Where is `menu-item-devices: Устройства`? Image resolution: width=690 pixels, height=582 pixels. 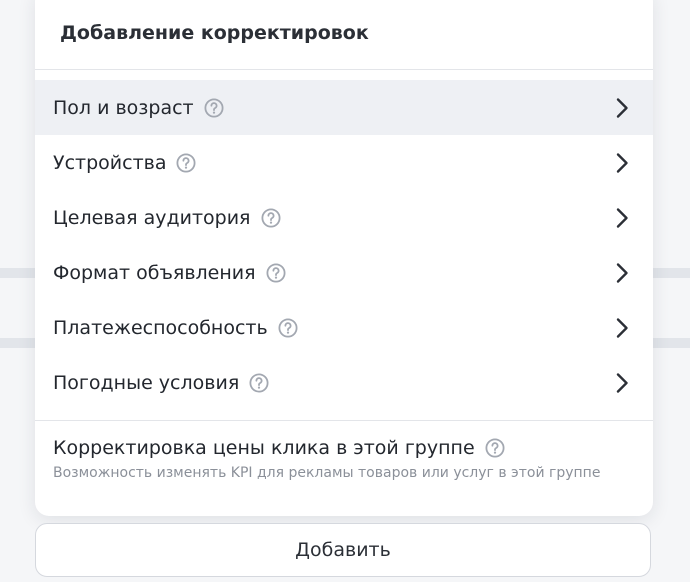
menu-item-devices: Устройства is located at coordinates (344, 162).